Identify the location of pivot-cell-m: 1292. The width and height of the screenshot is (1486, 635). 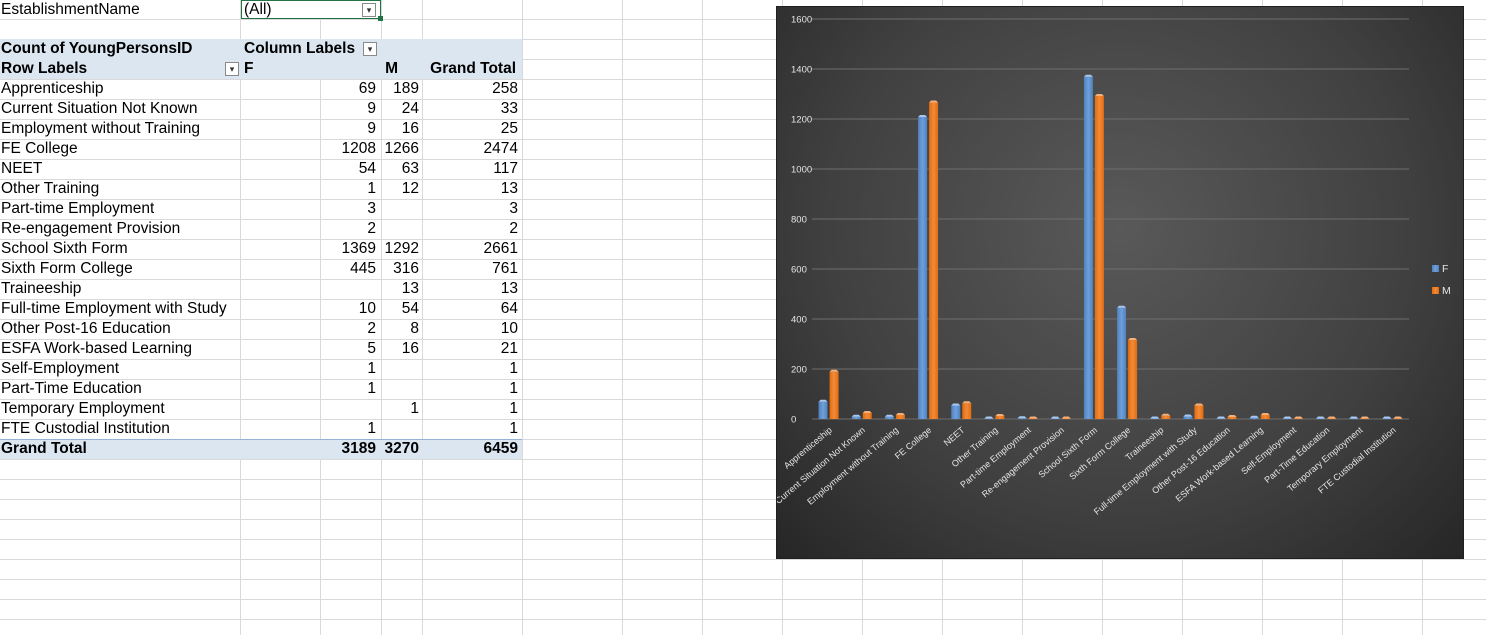
(401, 248).